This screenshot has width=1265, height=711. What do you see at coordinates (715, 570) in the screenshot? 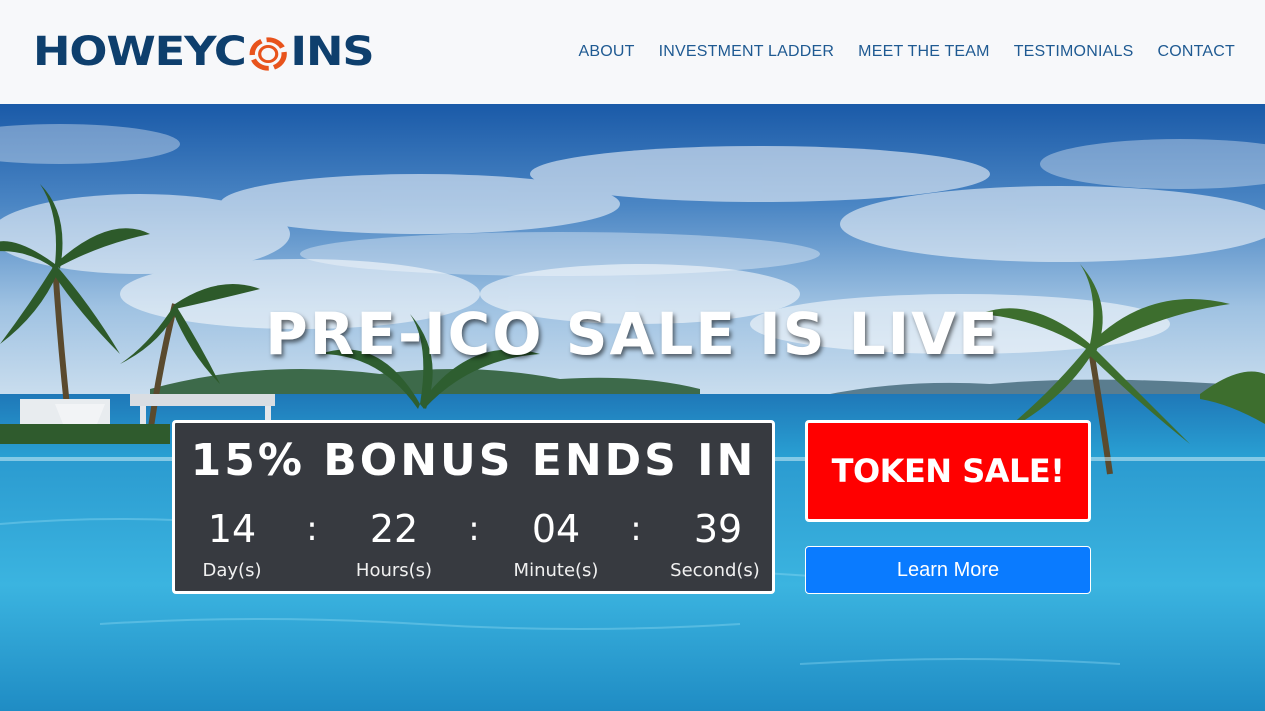
I see `countdown-seconds-label: Second(s)` at bounding box center [715, 570].